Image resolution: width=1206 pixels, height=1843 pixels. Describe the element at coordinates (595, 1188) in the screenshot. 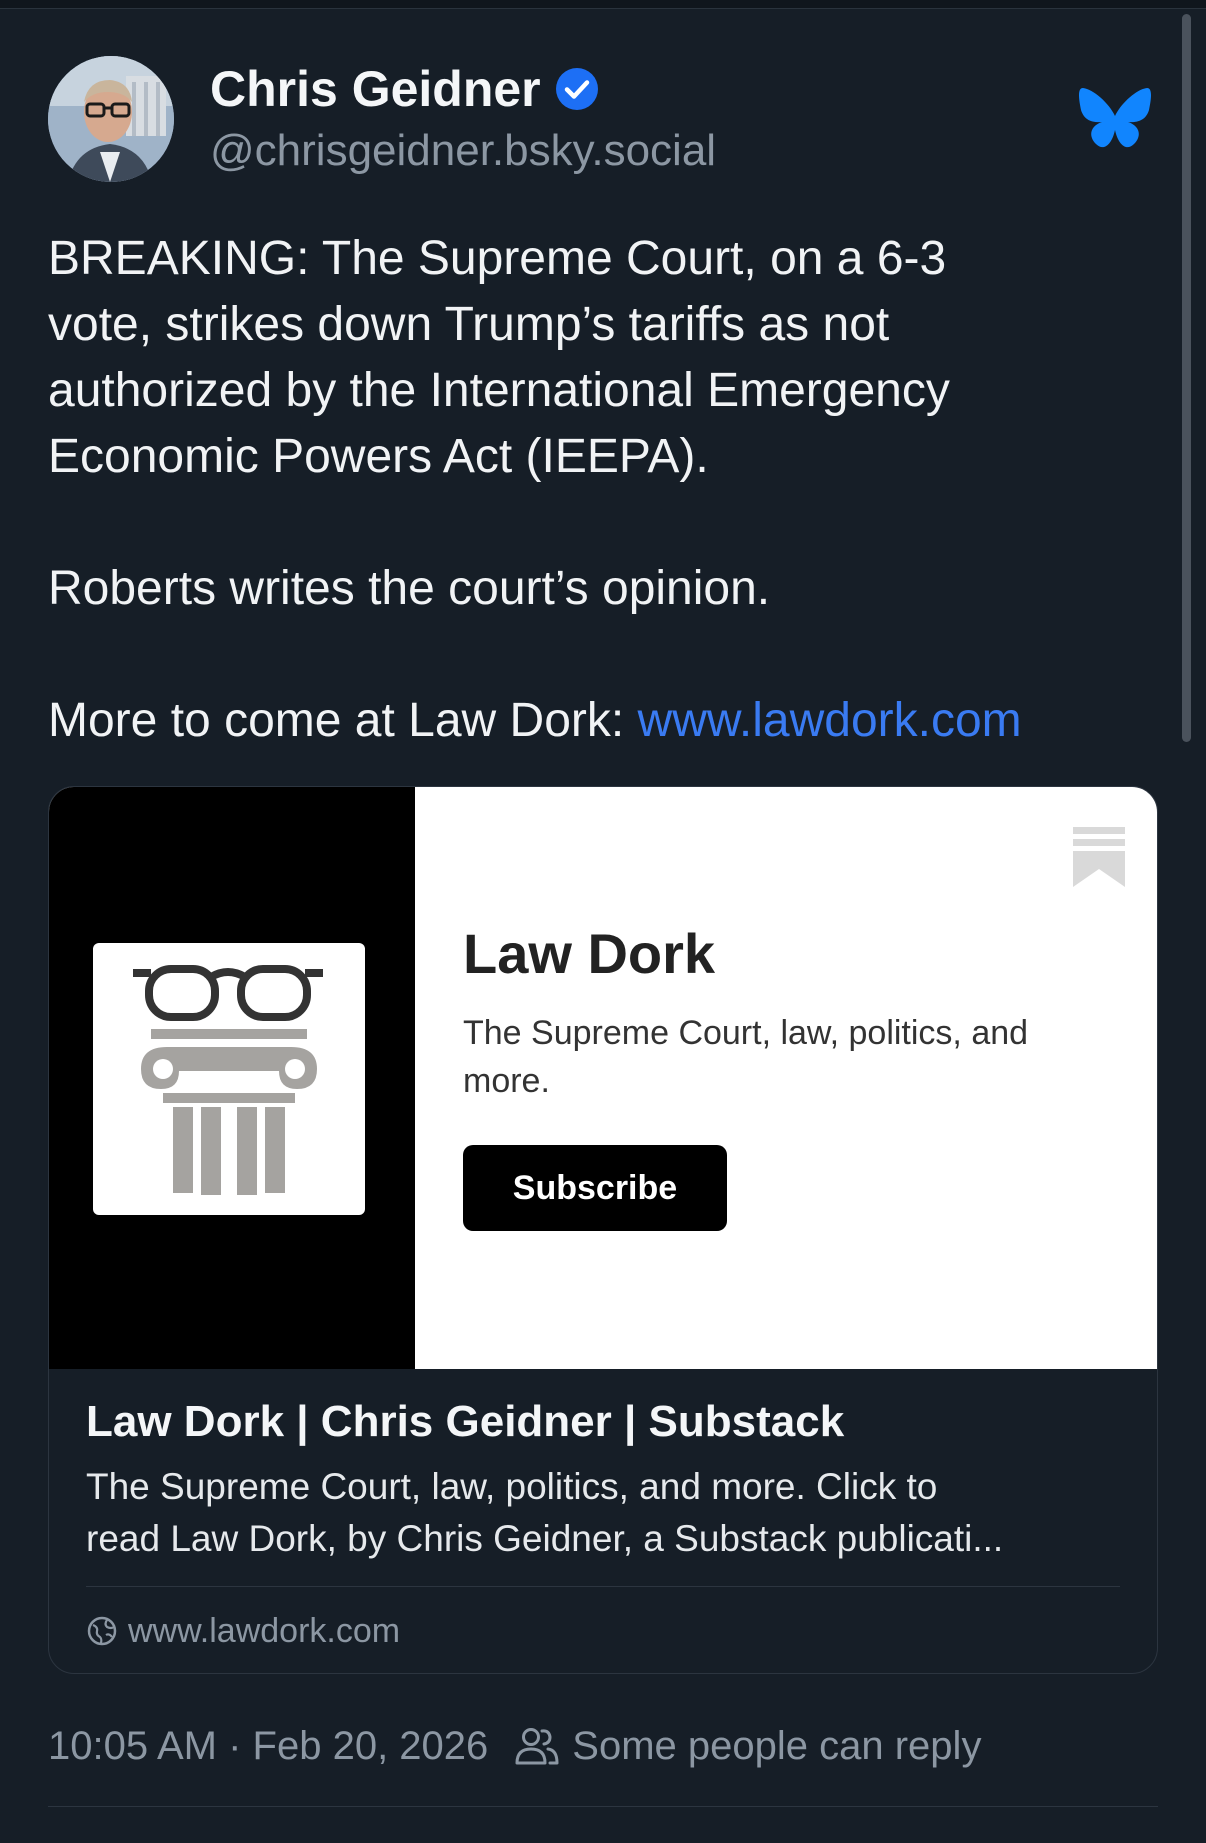

I see `subscribe-button: Subscribe` at that location.